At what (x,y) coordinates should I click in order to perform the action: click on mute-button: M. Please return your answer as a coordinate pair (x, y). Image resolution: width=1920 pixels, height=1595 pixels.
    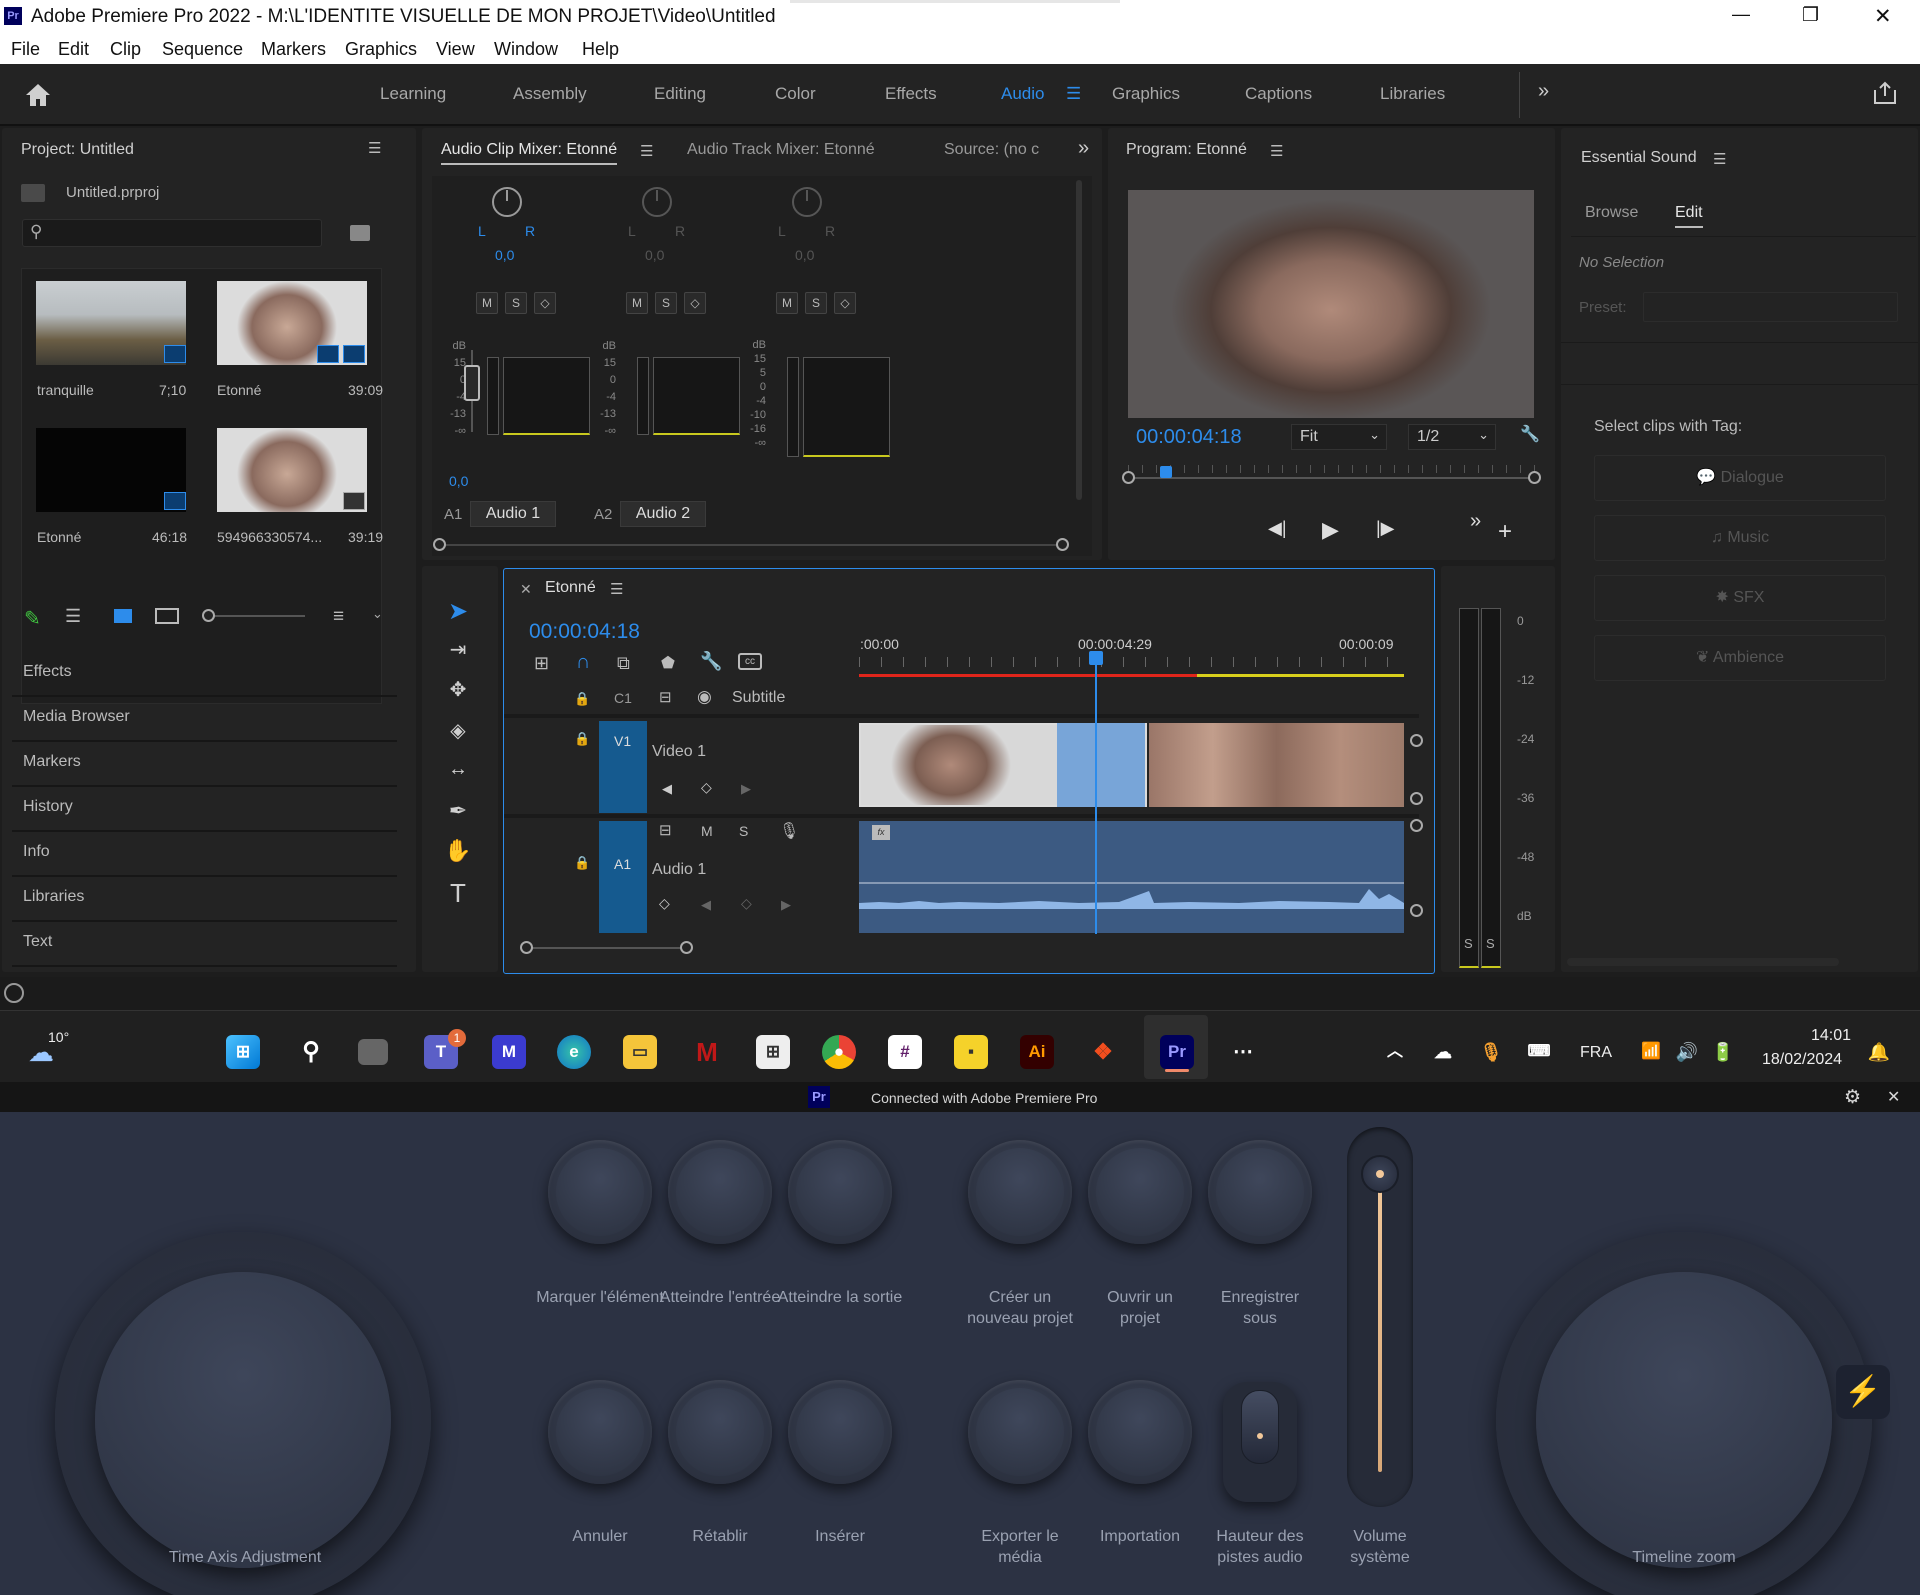
    Looking at the image, I should click on (637, 303).